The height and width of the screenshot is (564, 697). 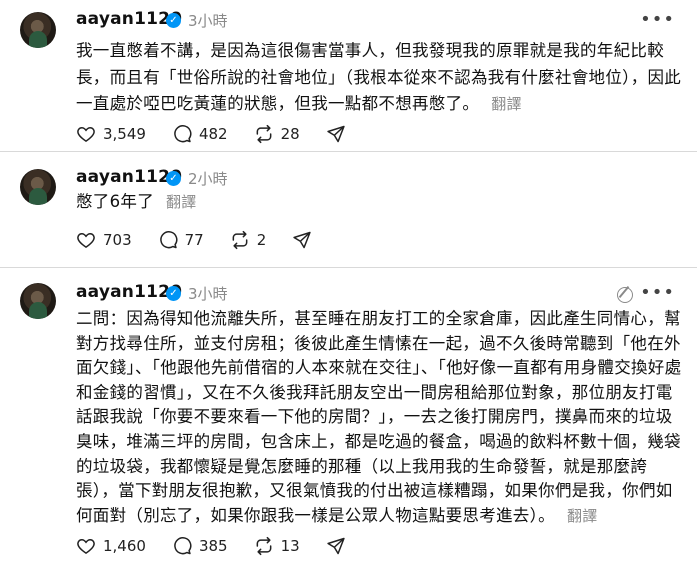 I want to click on comment-count: 385, so click(x=213, y=546).